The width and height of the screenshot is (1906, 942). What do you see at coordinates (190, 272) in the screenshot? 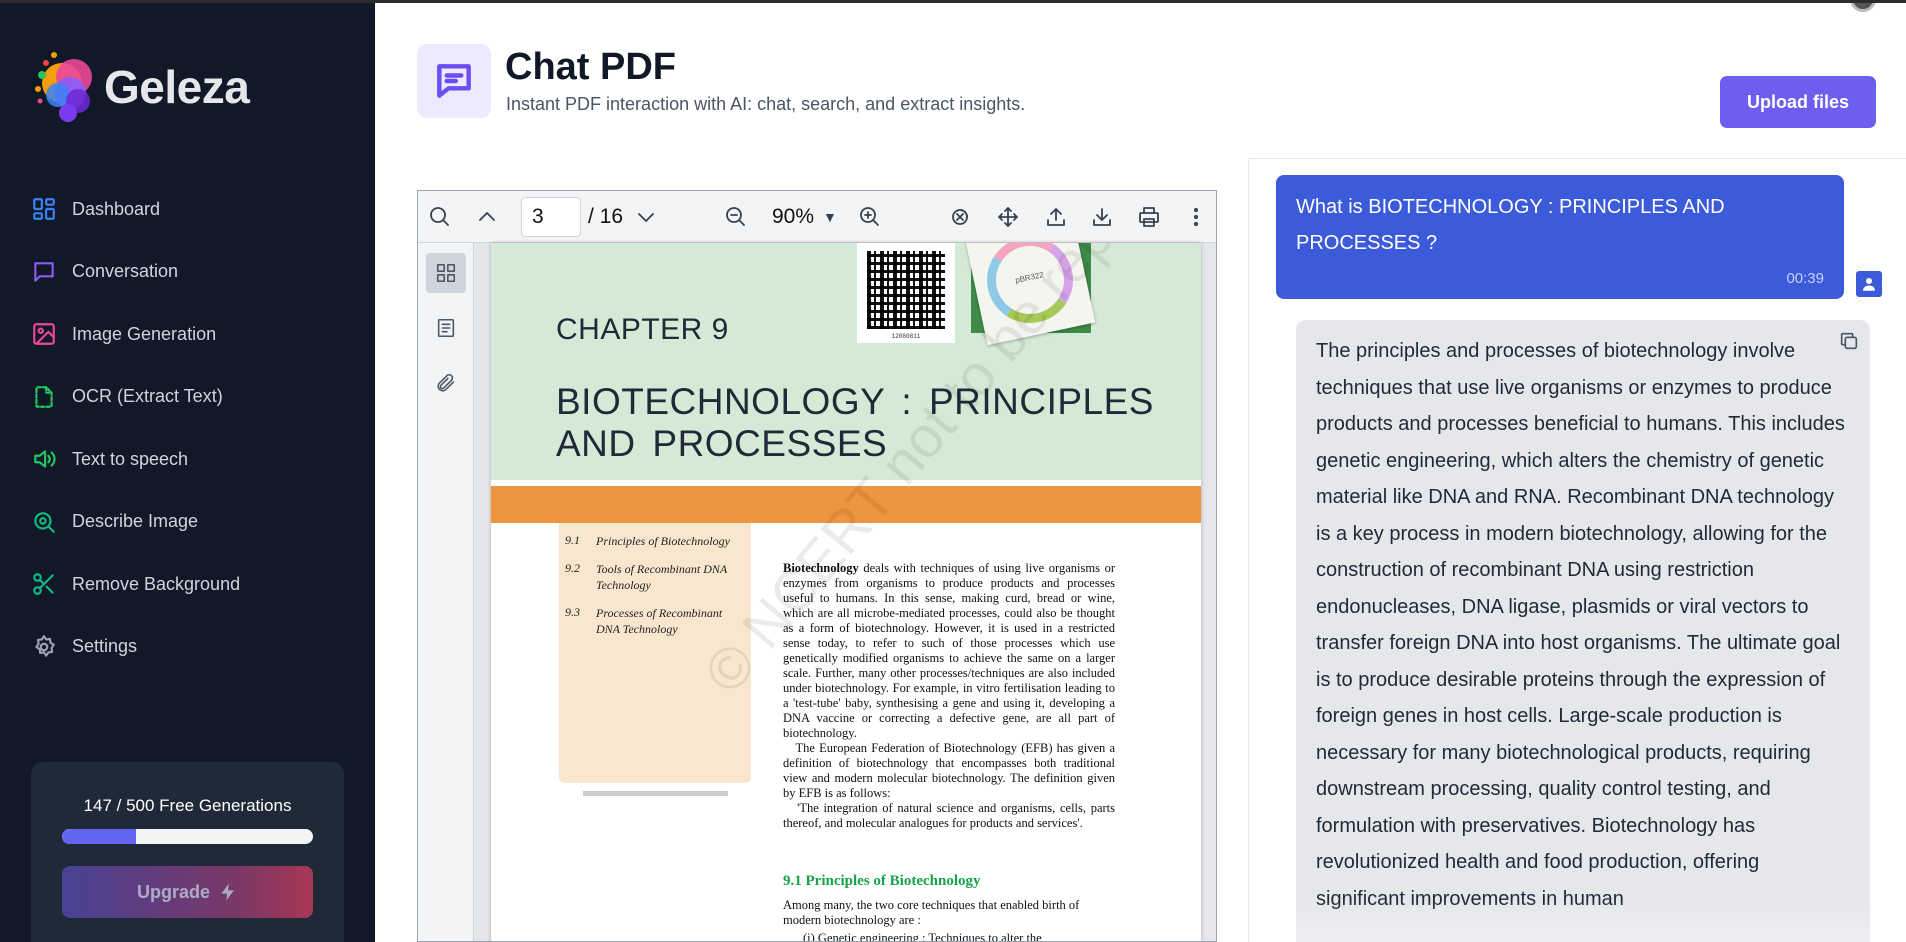
I see `sidebar-item-conversation: Conversation` at bounding box center [190, 272].